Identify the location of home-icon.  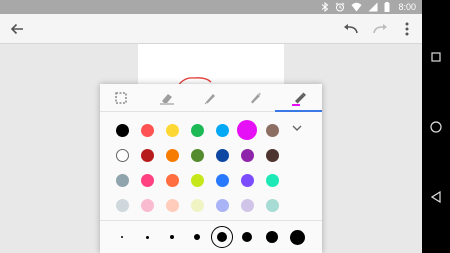
(436, 127).